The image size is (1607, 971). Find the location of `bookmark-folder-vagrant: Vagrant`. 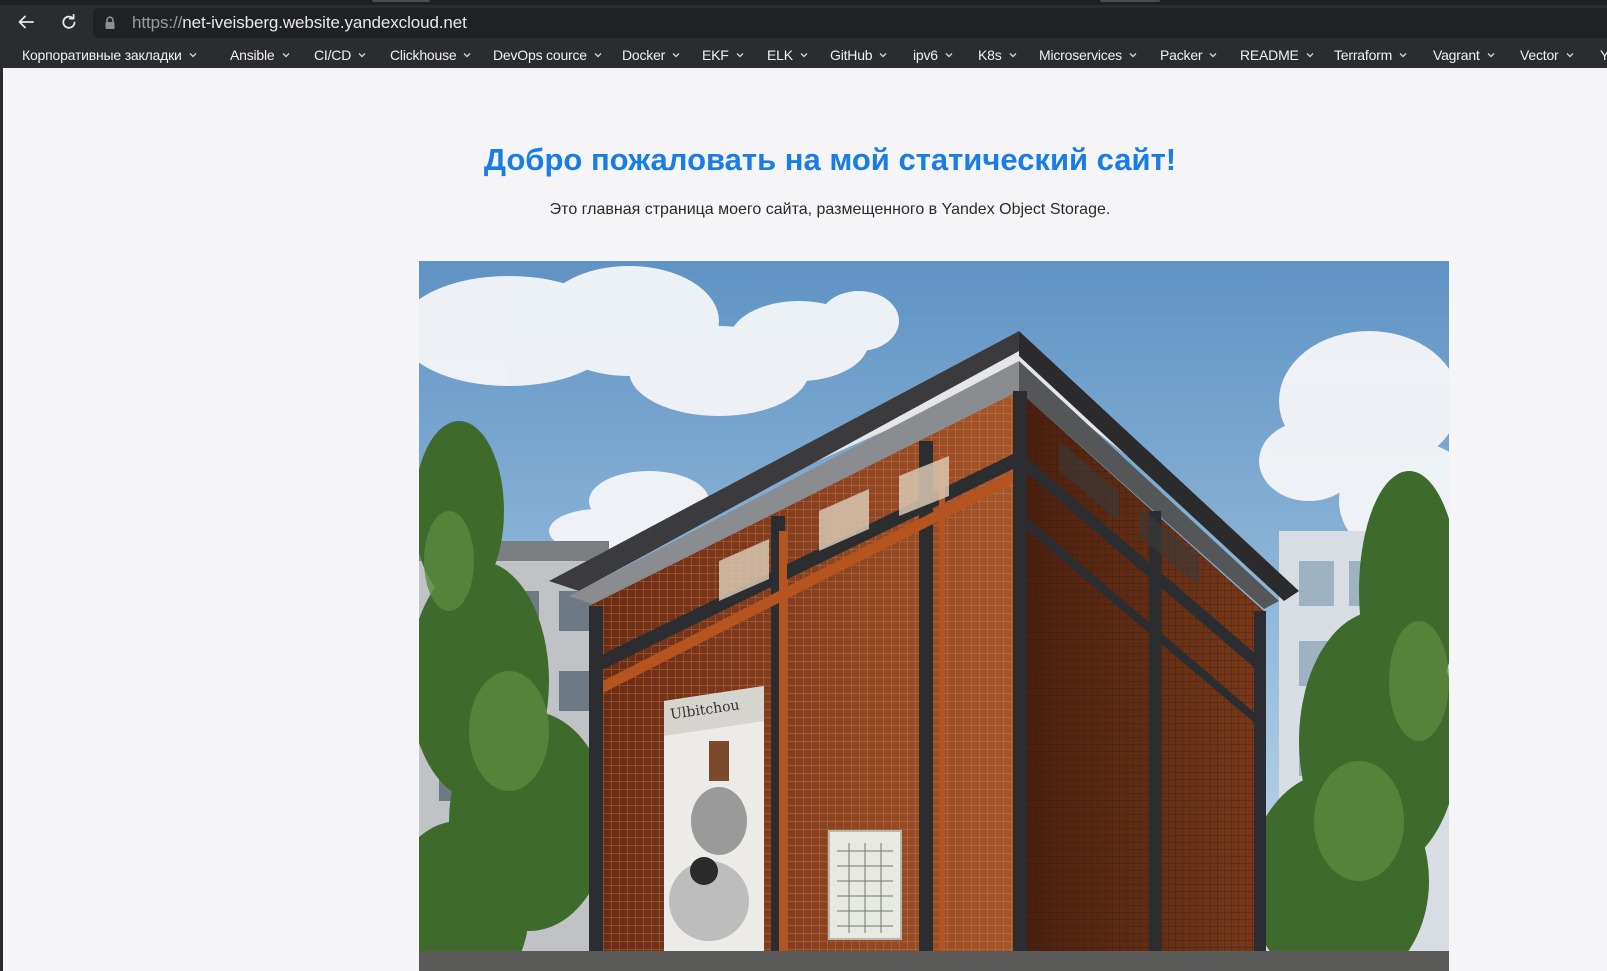

bookmark-folder-vagrant: Vagrant is located at coordinates (1464, 54).